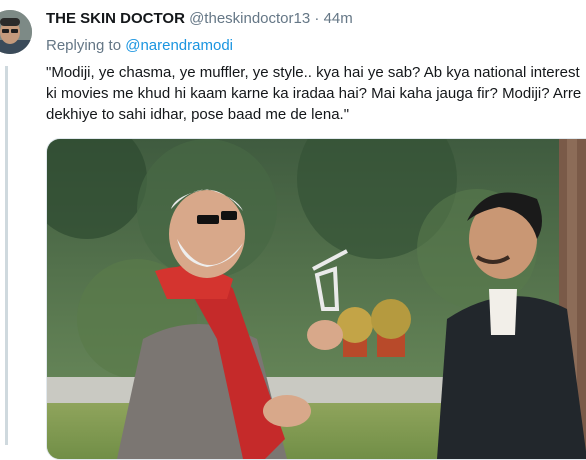 This screenshot has height=460, width=586. I want to click on thread-line, so click(6, 255).